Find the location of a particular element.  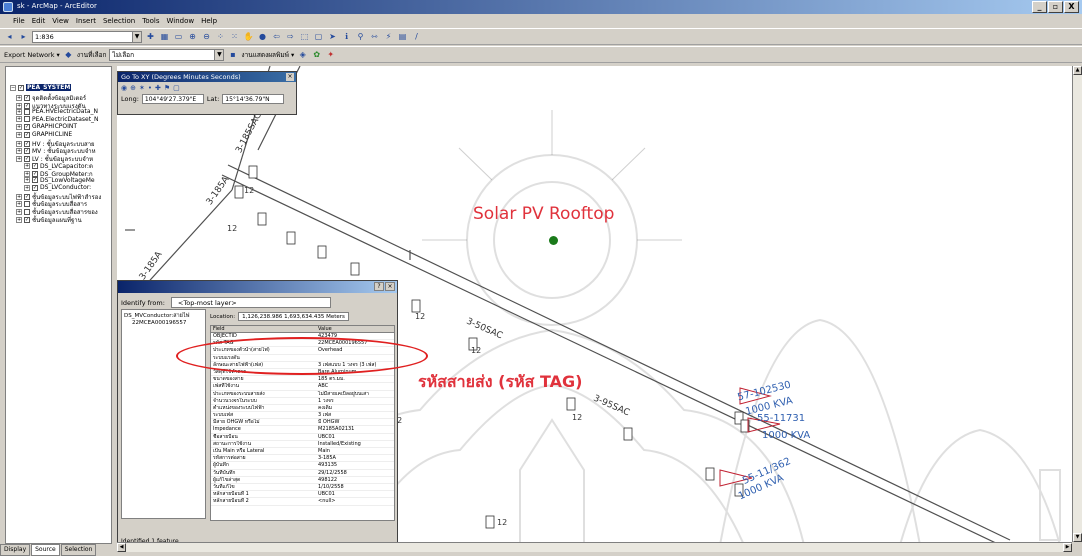

html-popup-icon: ▤ is located at coordinates (402, 36).